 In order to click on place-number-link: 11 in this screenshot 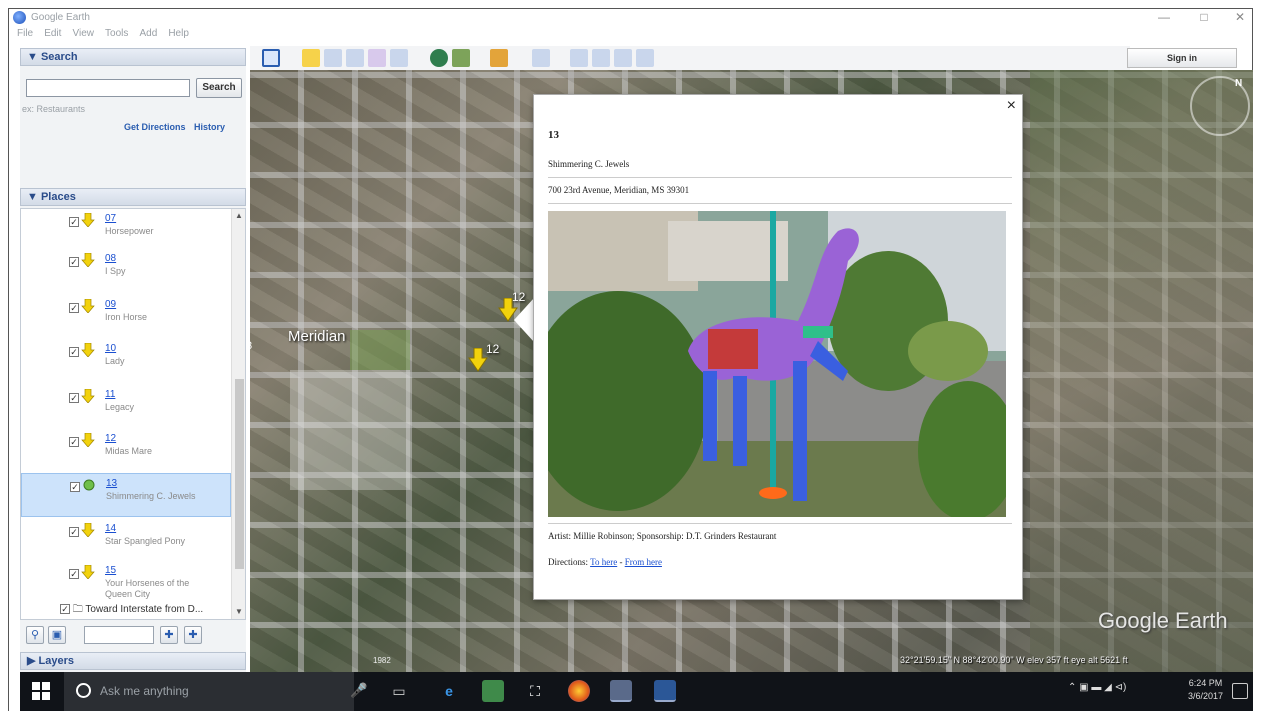, I will do `click(110, 394)`.